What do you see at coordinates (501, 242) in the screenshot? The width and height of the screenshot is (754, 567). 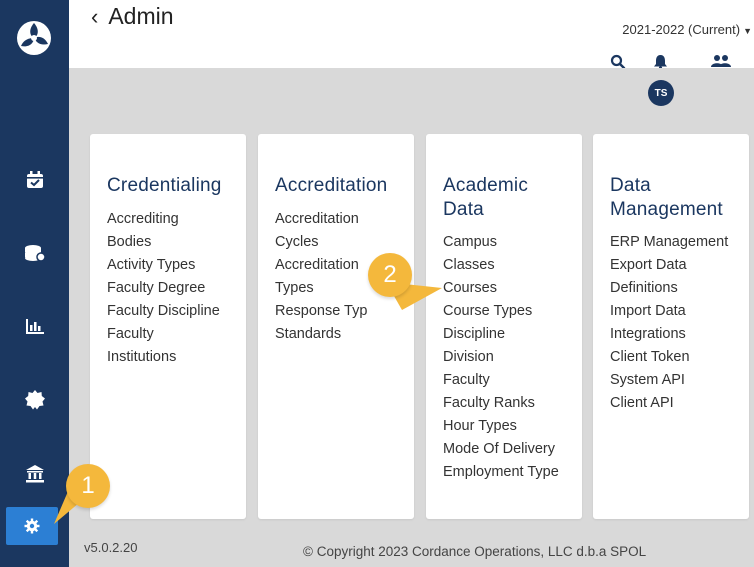 I see `link-campus: Campus` at bounding box center [501, 242].